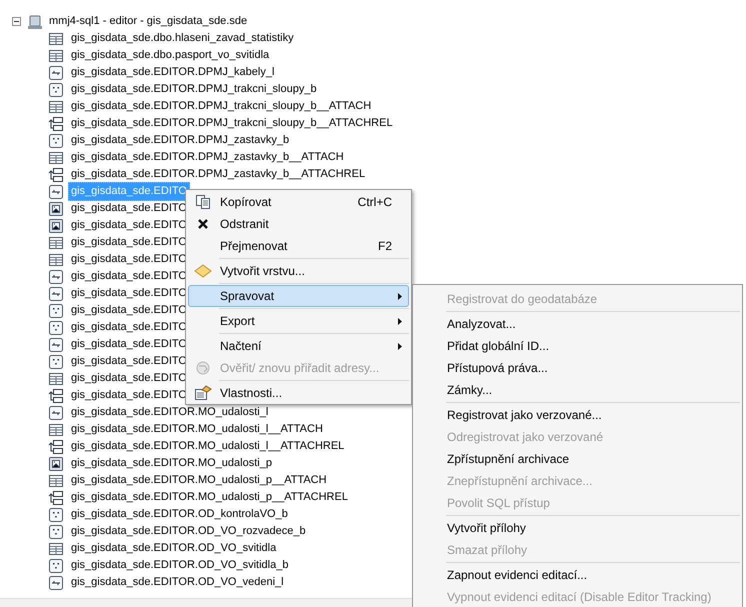  Describe the element at coordinates (209, 497) in the screenshot. I see `tree-item: gis_gisdata_sde.EDITOR.MO_udalosti_p__ATTACHREL` at that location.